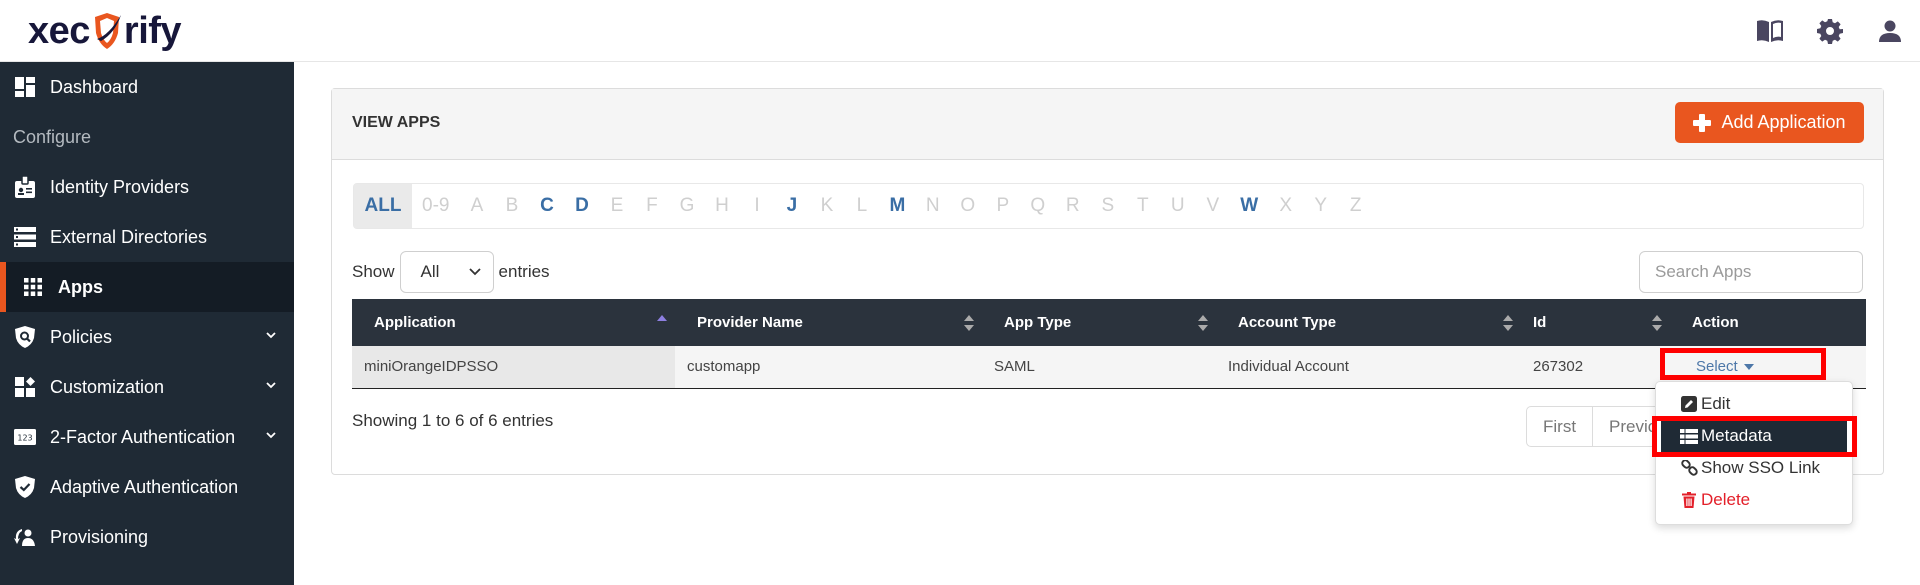 This screenshot has height=585, width=1920. I want to click on alpha-filter-k: K, so click(827, 205).